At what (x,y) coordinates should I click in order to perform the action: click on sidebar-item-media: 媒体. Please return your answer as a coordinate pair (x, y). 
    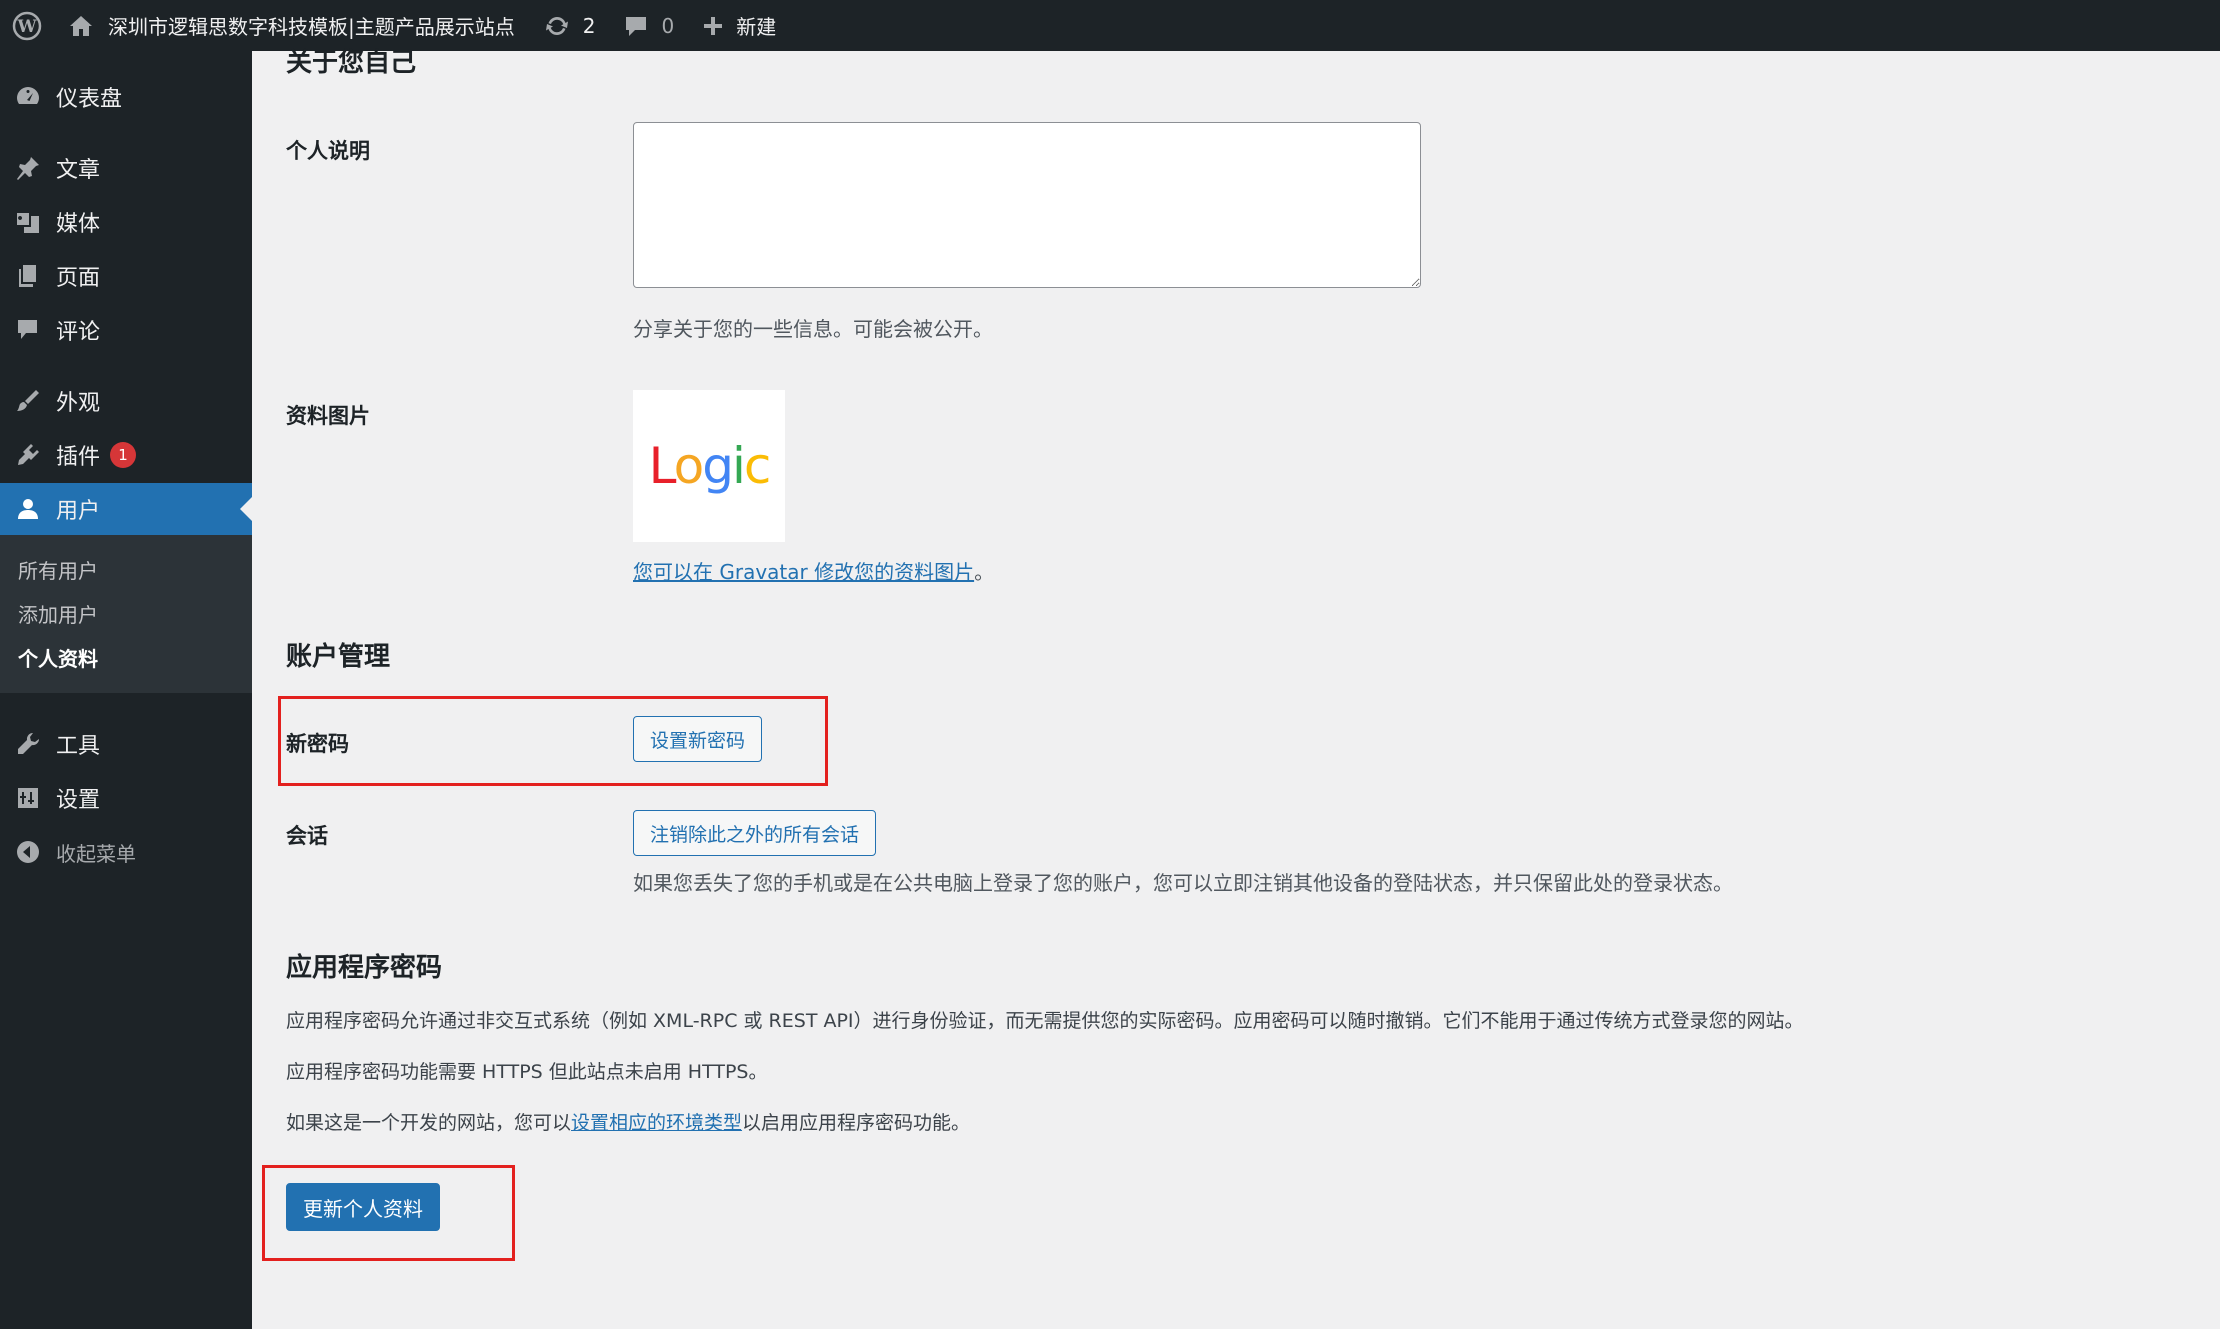
    Looking at the image, I should click on (126, 222).